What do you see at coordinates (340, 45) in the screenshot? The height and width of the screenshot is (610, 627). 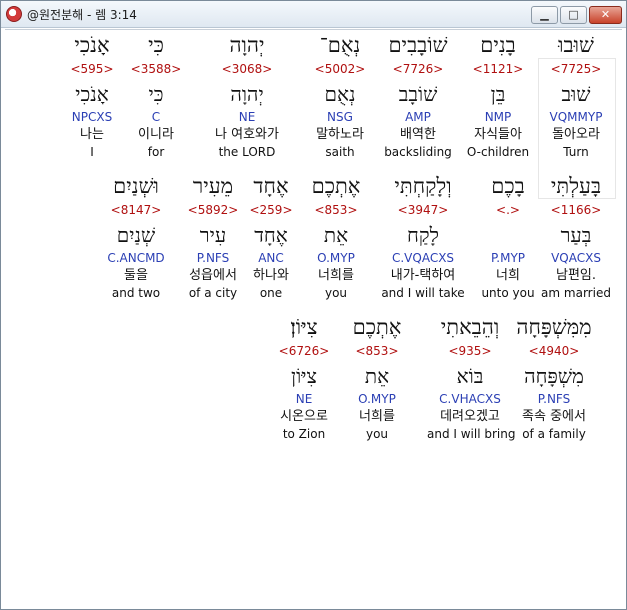 I see `hebrew-word: נְאֻם־` at bounding box center [340, 45].